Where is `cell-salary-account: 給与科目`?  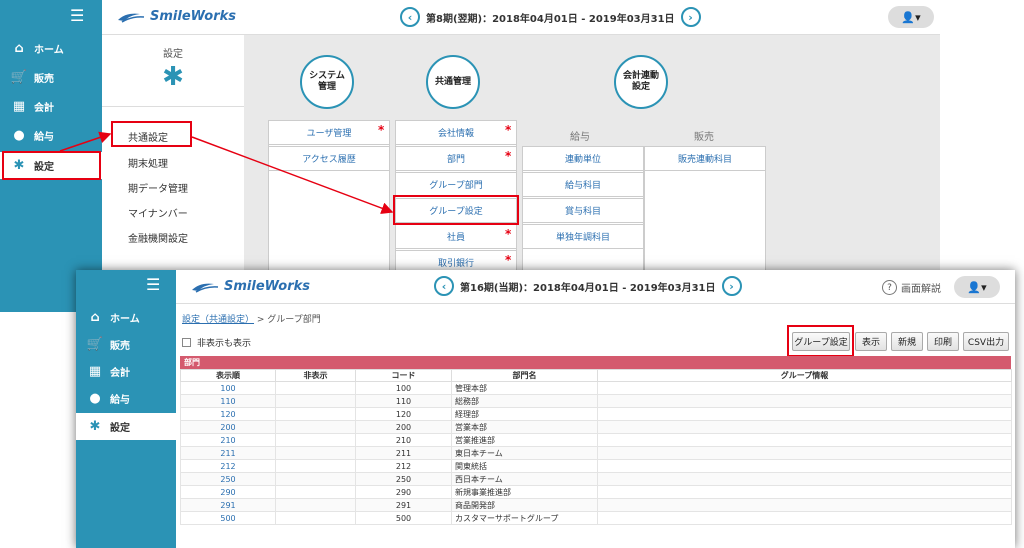 cell-salary-account: 給与科目 is located at coordinates (583, 184).